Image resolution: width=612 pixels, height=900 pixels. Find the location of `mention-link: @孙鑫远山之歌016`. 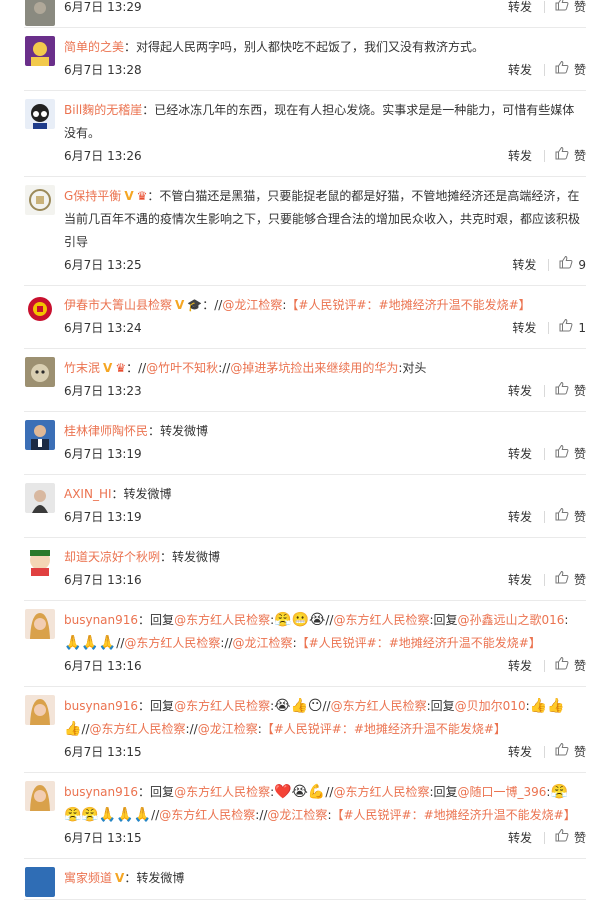

mention-link: @孙鑫远山之歌016 is located at coordinates (511, 620).